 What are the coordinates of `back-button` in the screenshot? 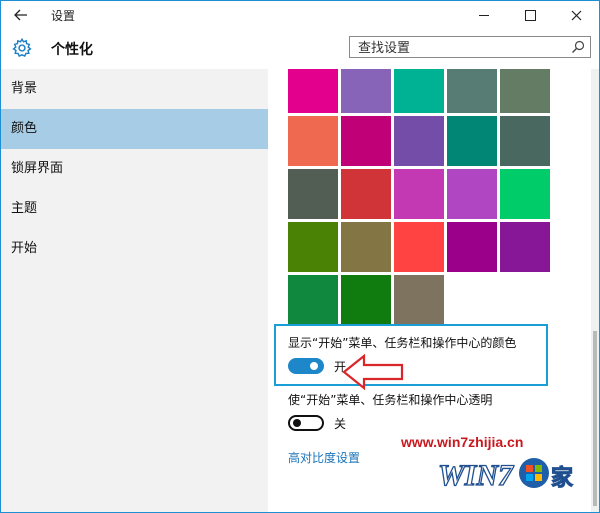 It's located at (21, 15).